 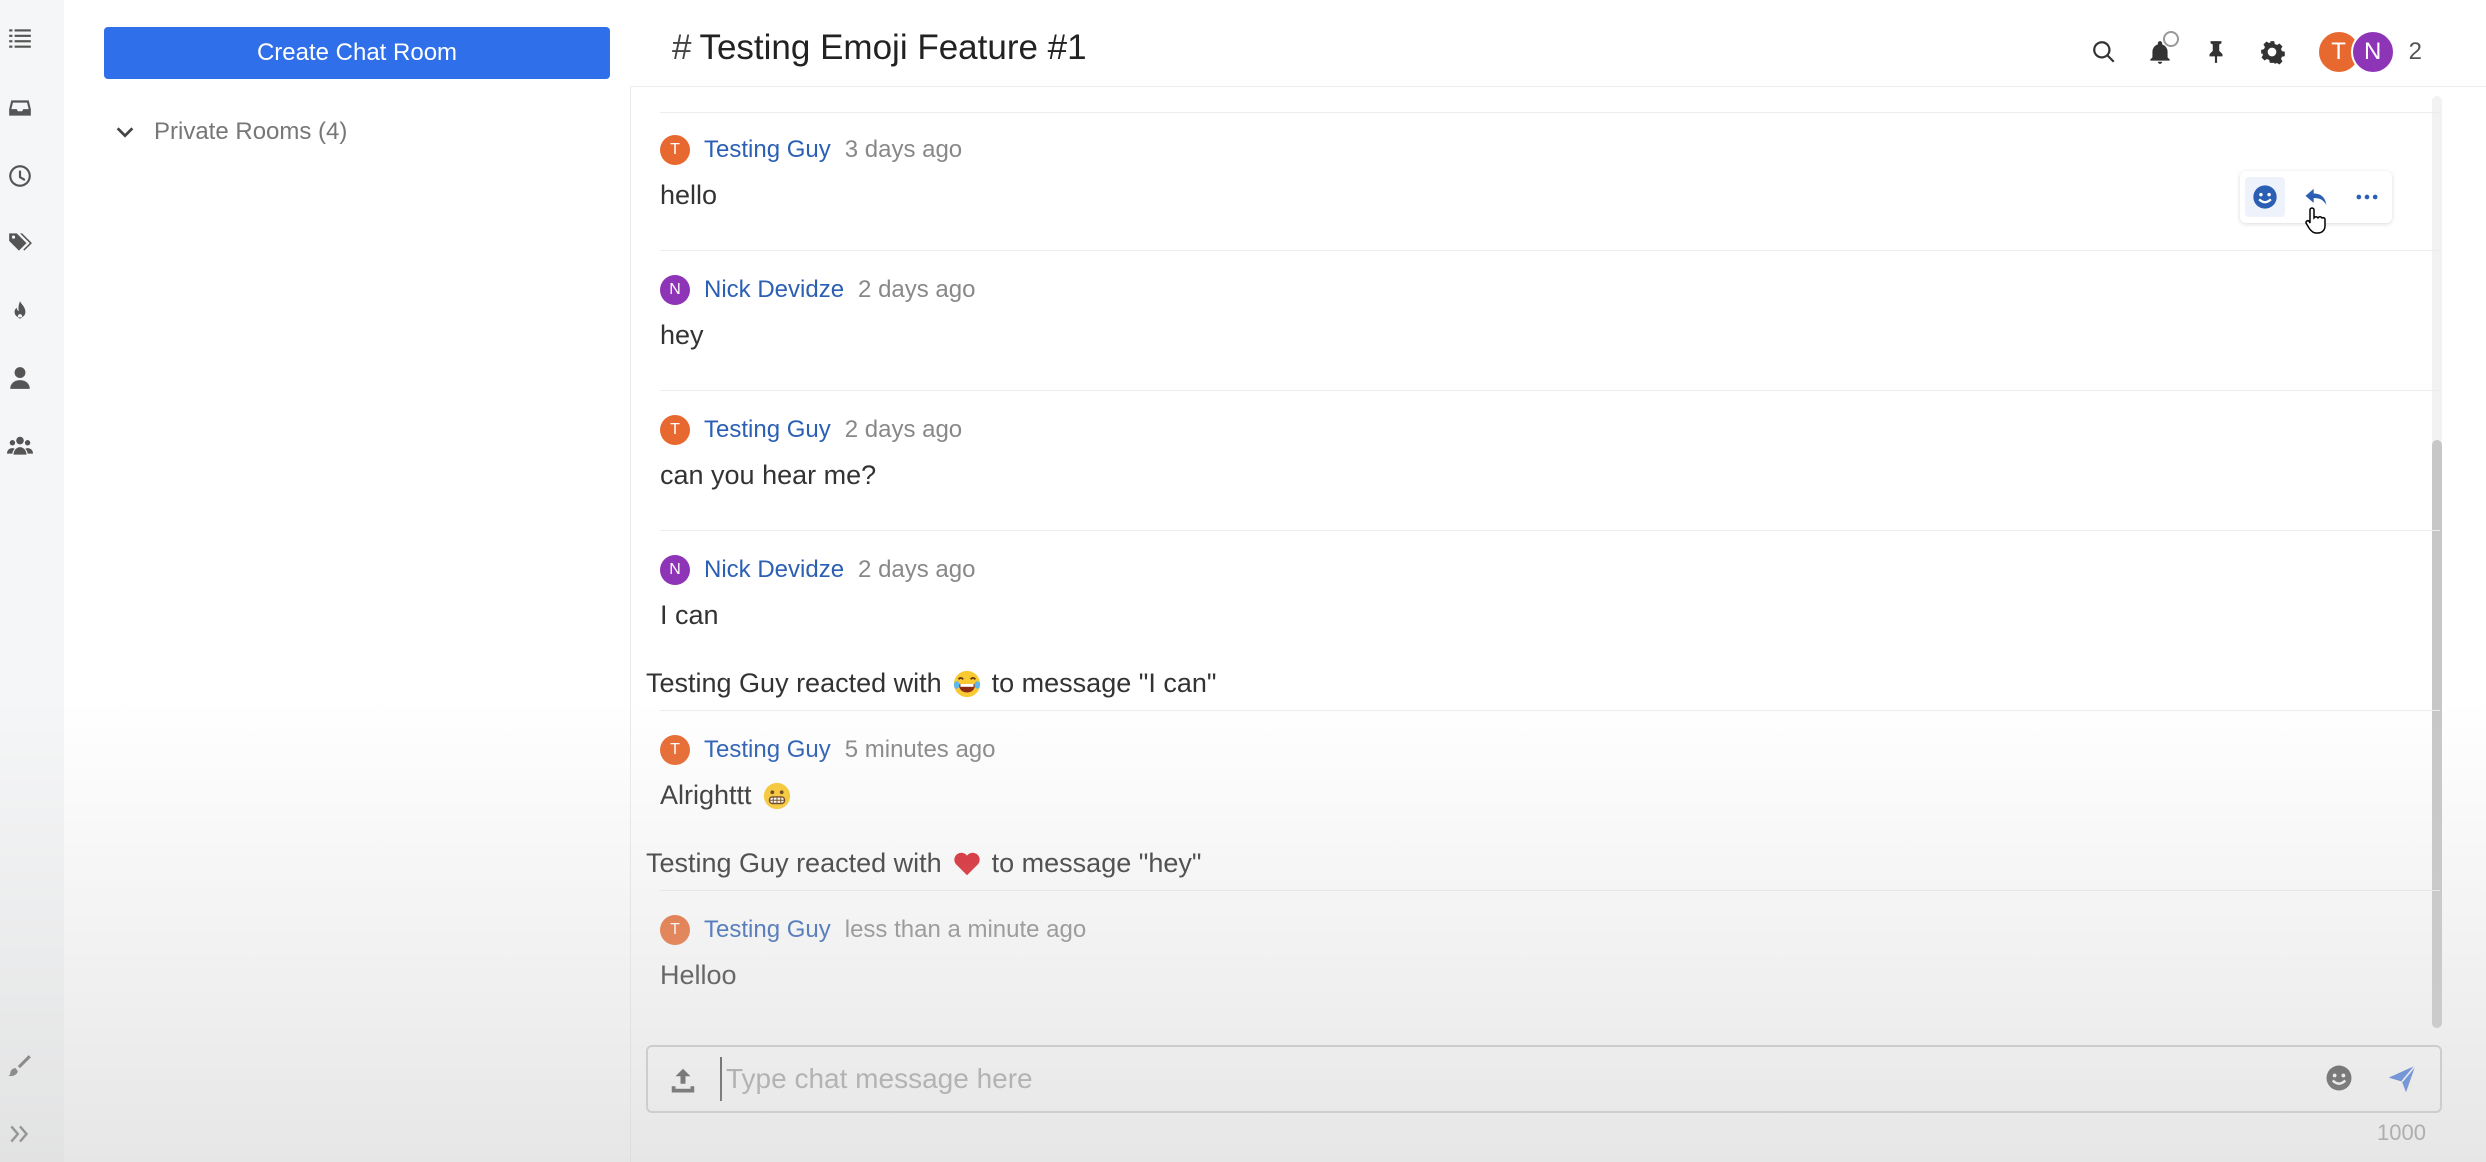 What do you see at coordinates (2339, 1078) in the screenshot?
I see `emoji-picker-icon` at bounding box center [2339, 1078].